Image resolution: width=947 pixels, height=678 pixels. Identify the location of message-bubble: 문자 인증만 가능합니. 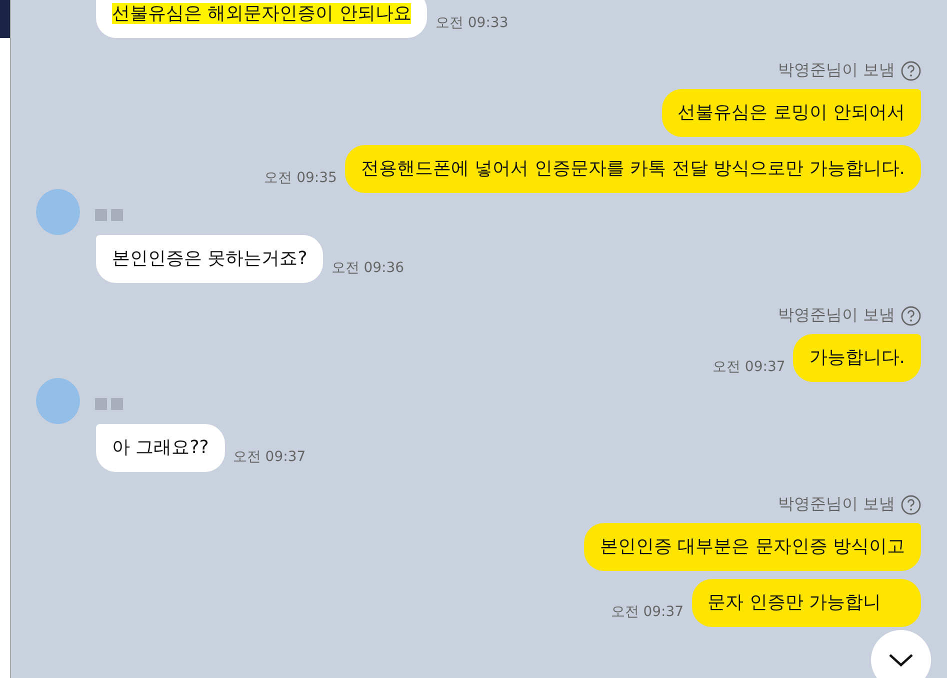
(806, 603).